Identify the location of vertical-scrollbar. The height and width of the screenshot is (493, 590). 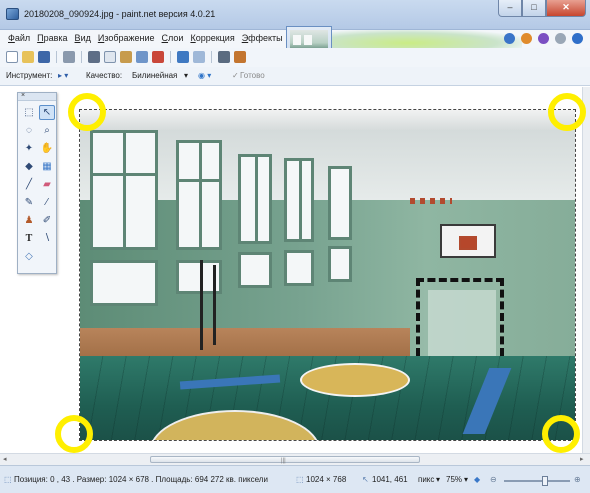
(586, 270).